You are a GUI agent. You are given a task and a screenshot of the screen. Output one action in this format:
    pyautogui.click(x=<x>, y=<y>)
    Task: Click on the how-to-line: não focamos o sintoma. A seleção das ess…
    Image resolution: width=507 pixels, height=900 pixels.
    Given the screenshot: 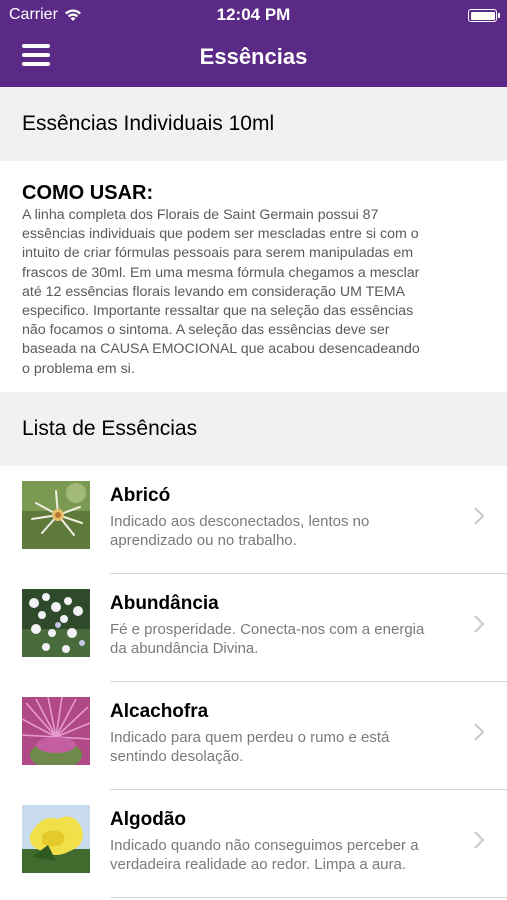 What is the action you would take?
    pyautogui.click(x=206, y=330)
    